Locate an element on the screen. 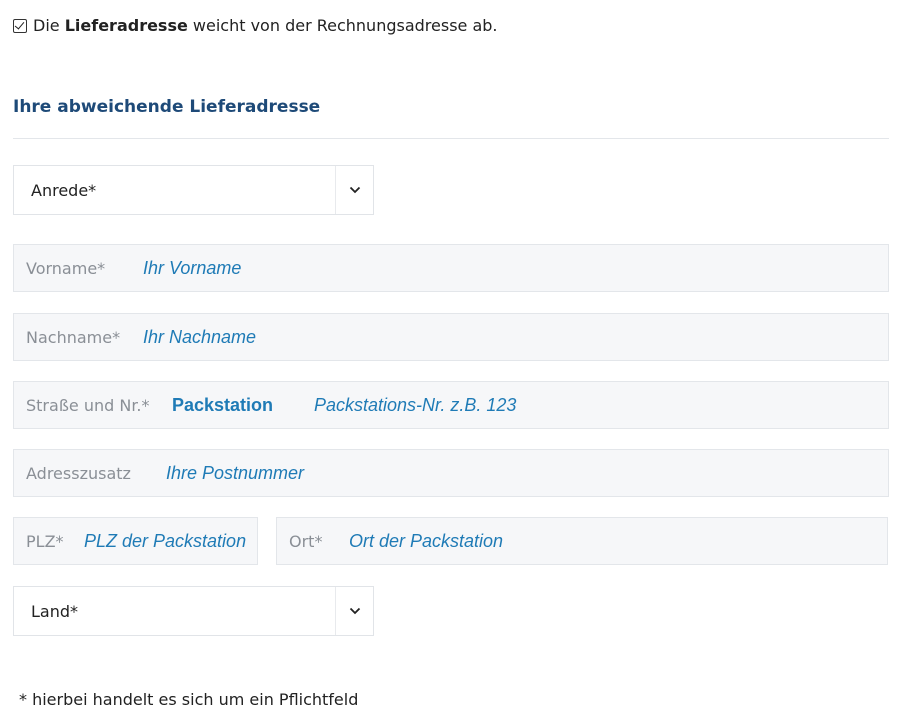 The height and width of the screenshot is (724, 903). address-addition-label: Adresszusatz is located at coordinates (78, 473).